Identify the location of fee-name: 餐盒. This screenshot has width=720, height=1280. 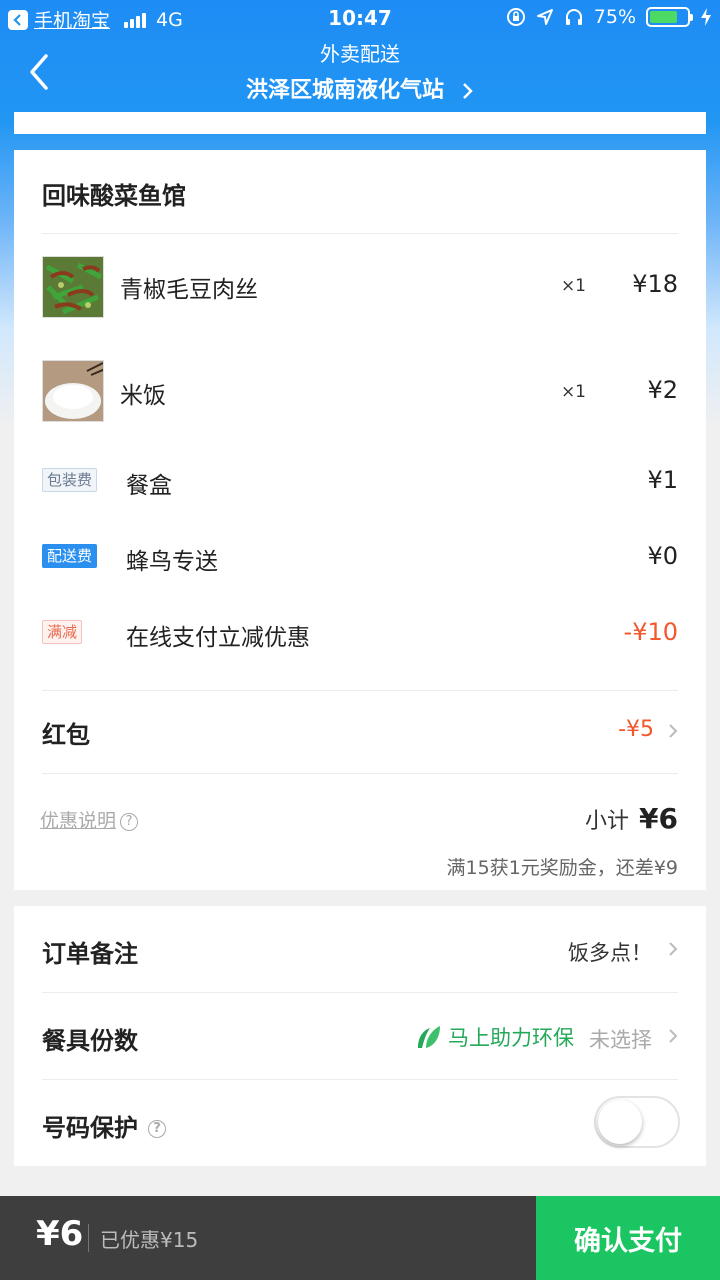
(149, 486).